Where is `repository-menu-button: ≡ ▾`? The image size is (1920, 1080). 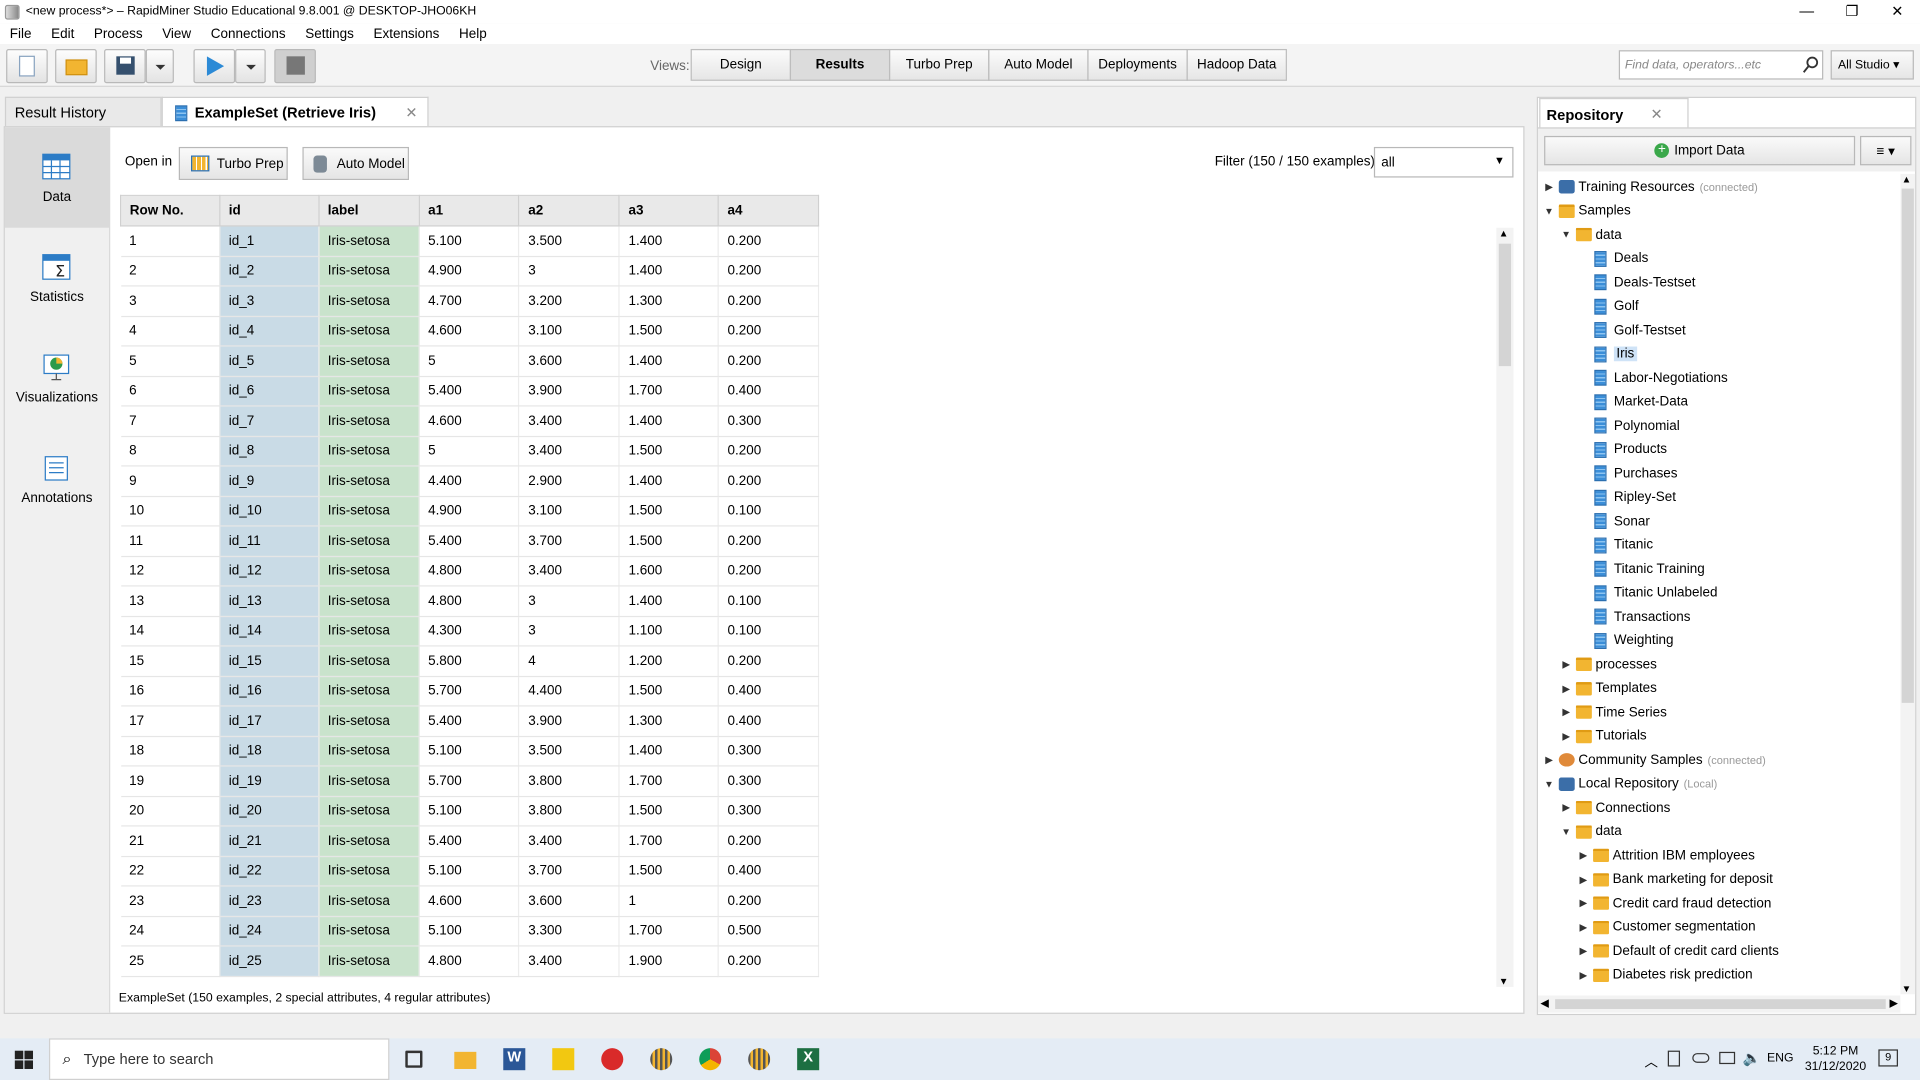 repository-menu-button: ≡ ▾ is located at coordinates (1886, 150).